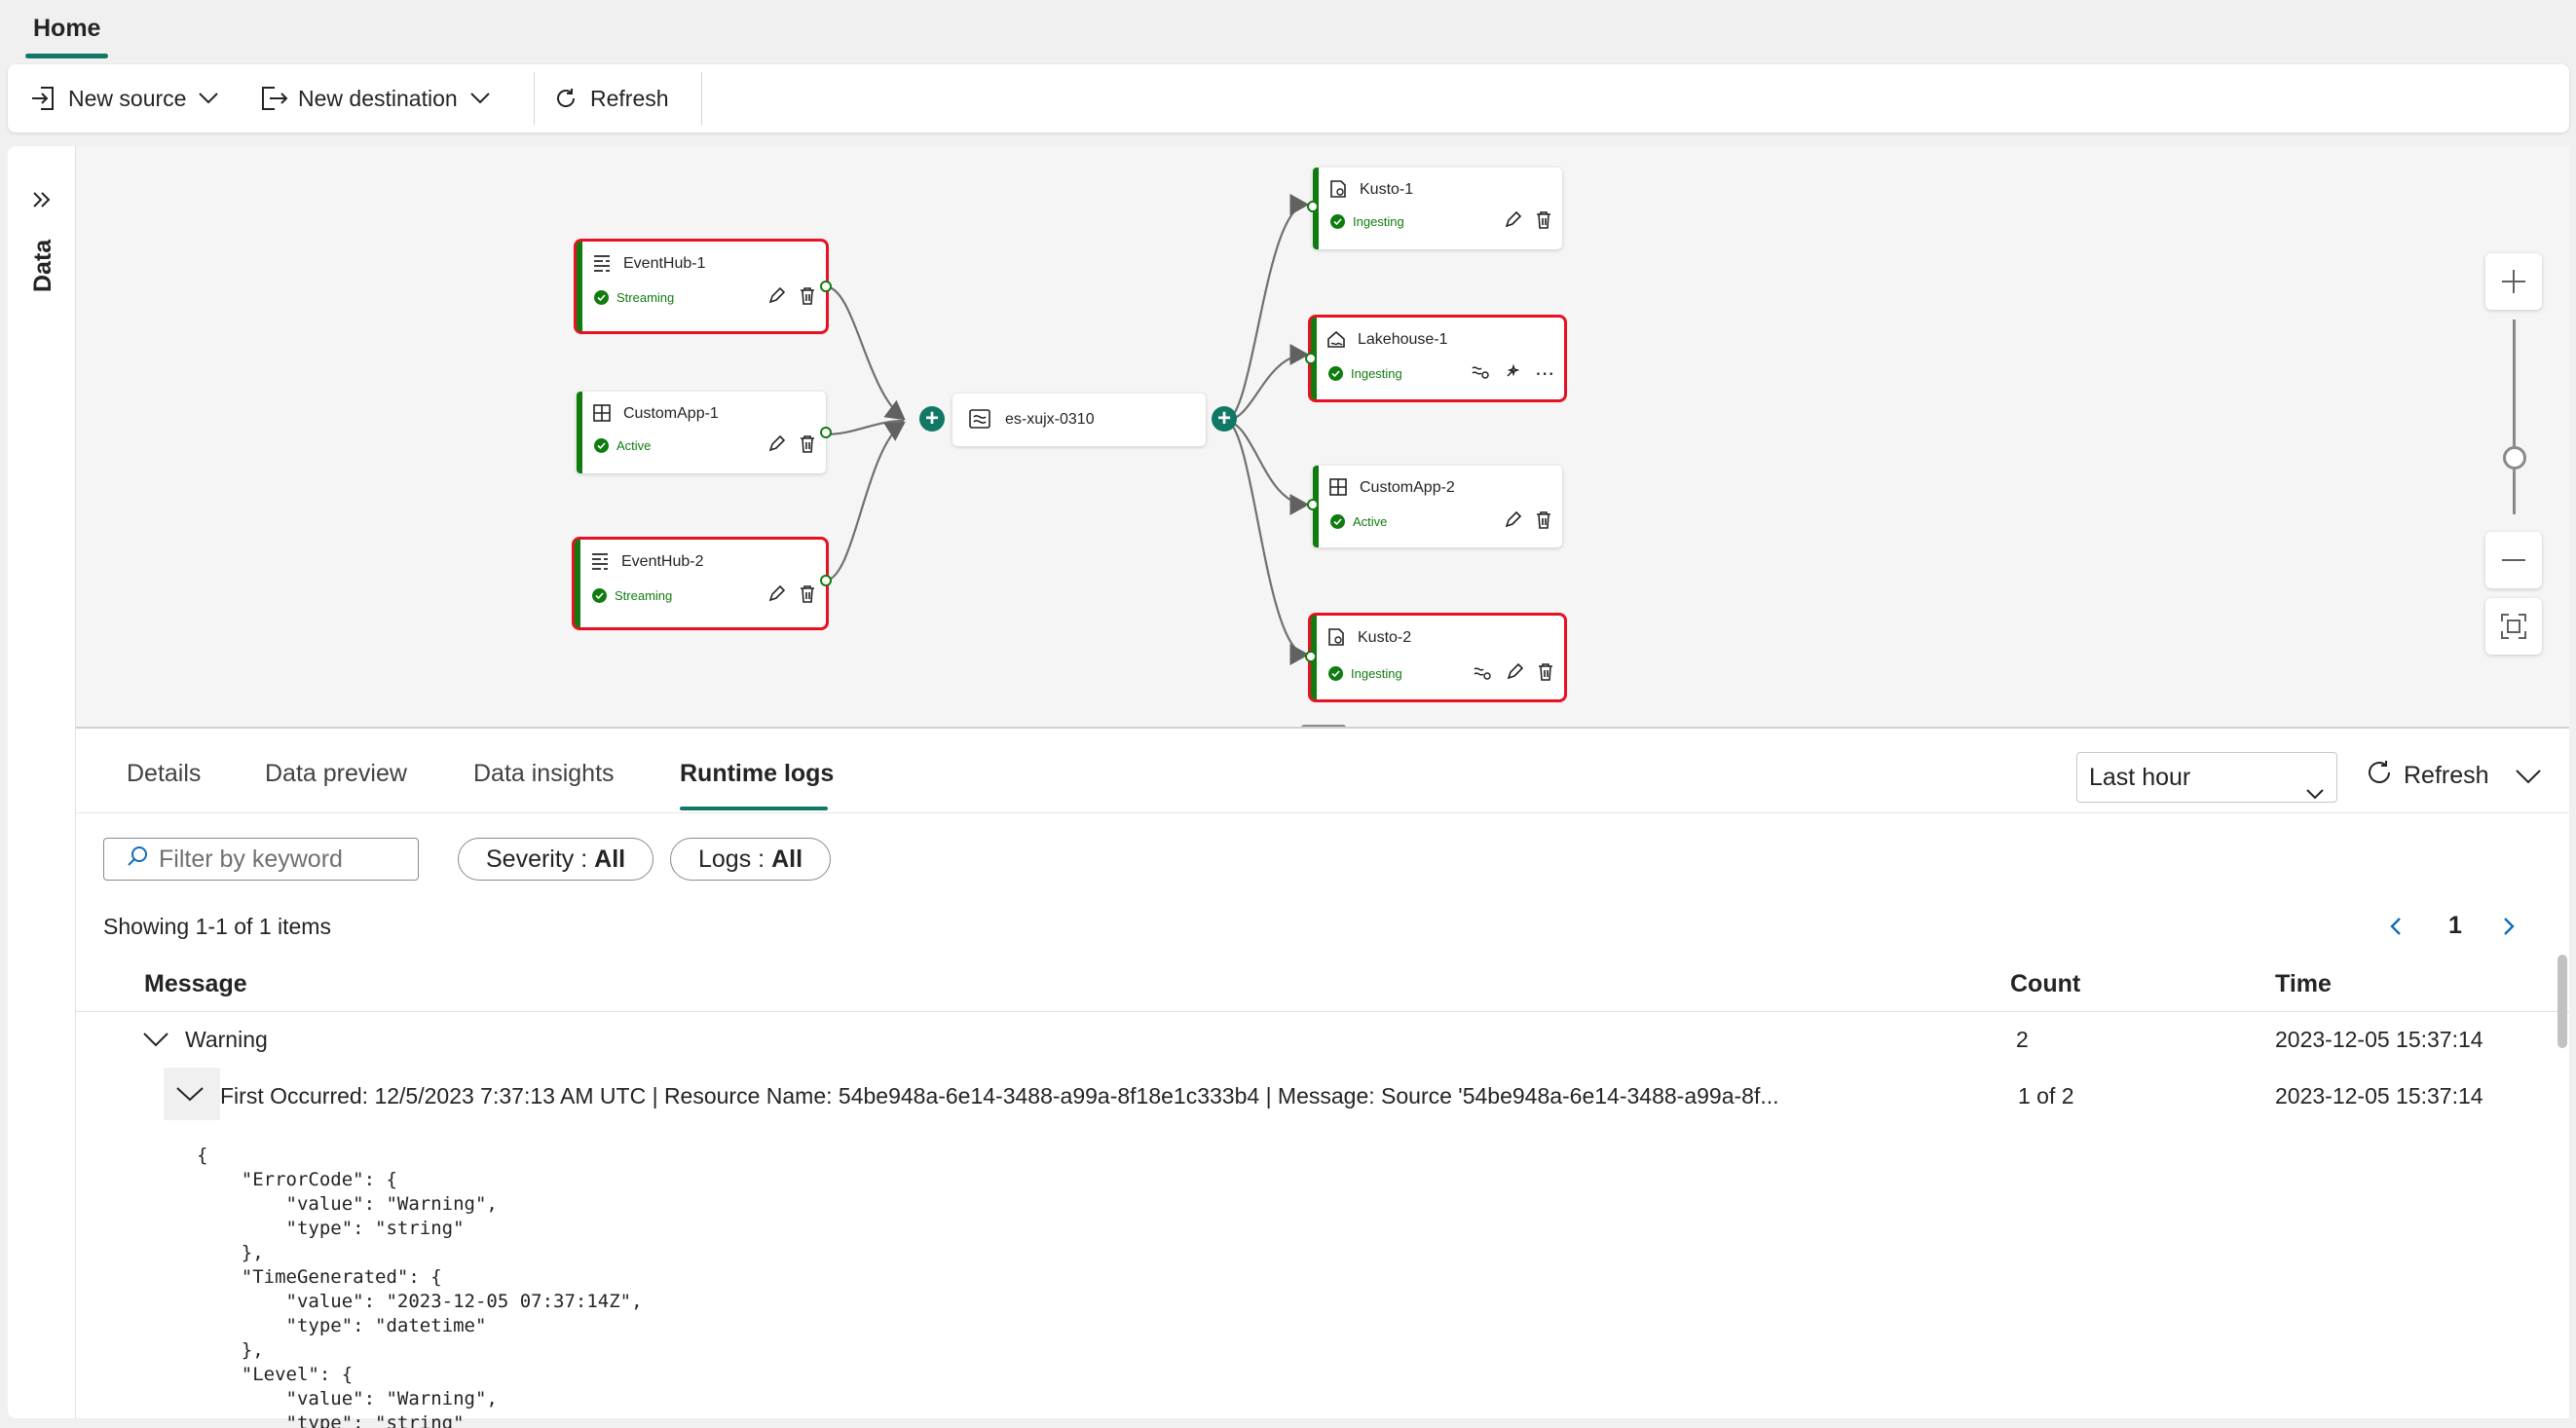 The height and width of the screenshot is (1428, 2576). What do you see at coordinates (1512, 373) in the screenshot?
I see `sparkle-edit-icon` at bounding box center [1512, 373].